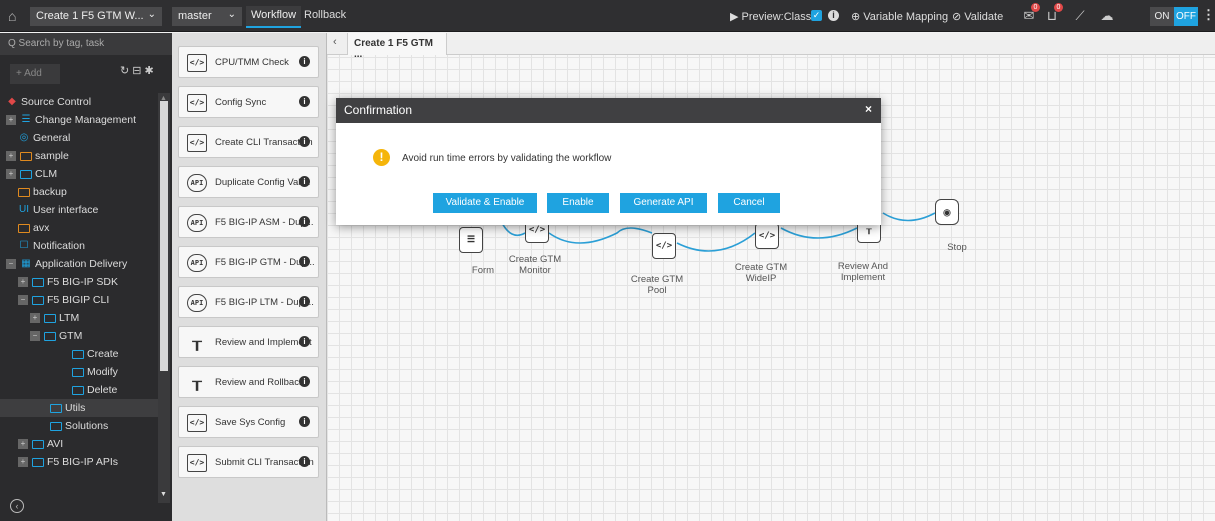 The width and height of the screenshot is (1215, 521). What do you see at coordinates (378, 110) in the screenshot?
I see `dialog-title: Confirmation` at bounding box center [378, 110].